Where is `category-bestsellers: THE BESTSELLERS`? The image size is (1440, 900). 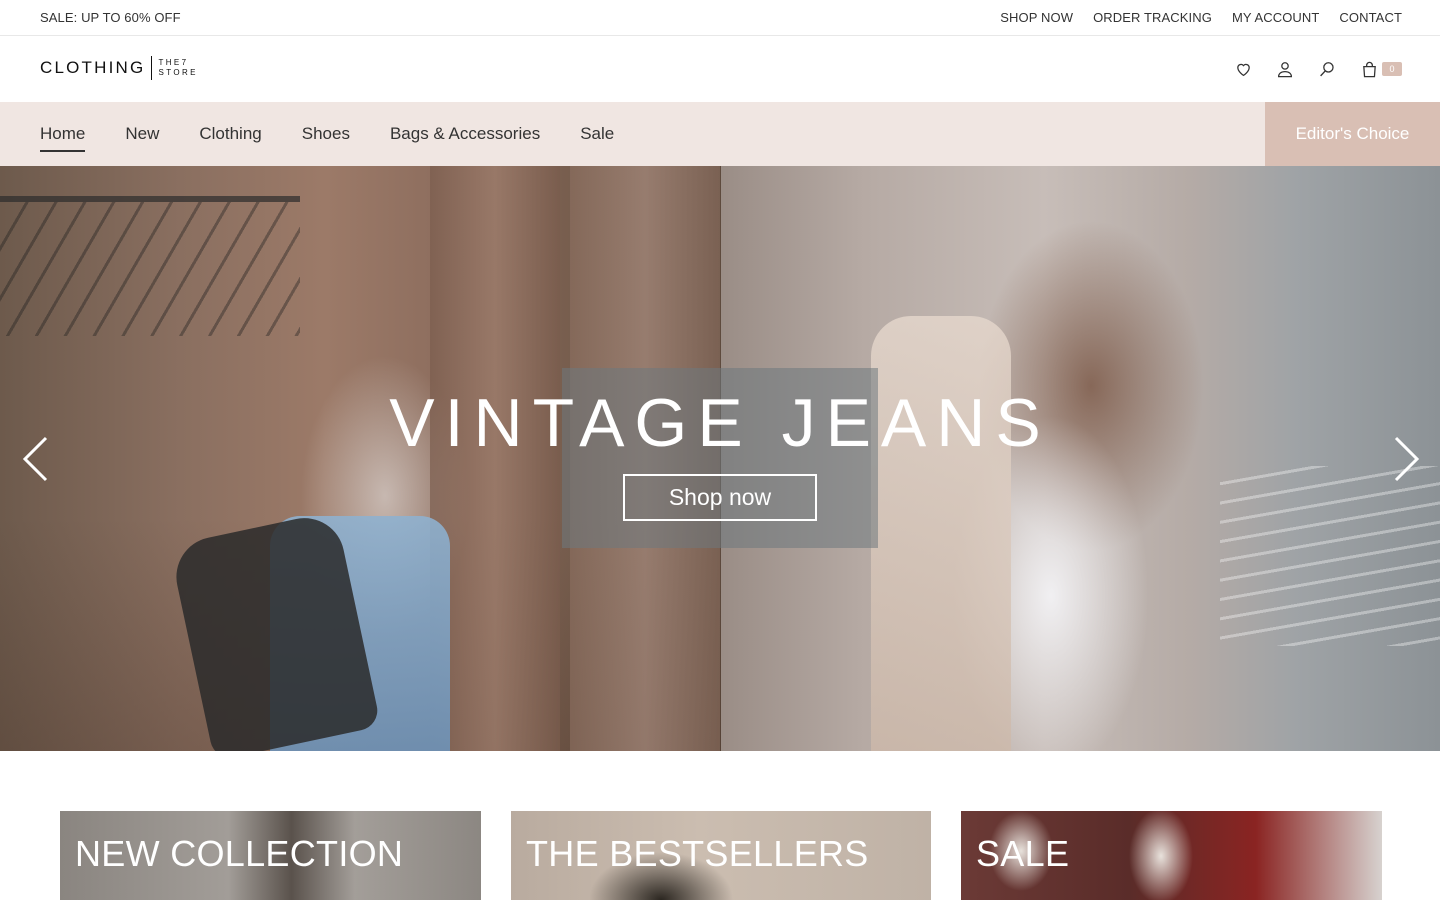
category-bestsellers: THE BESTSELLERS is located at coordinates (721, 855).